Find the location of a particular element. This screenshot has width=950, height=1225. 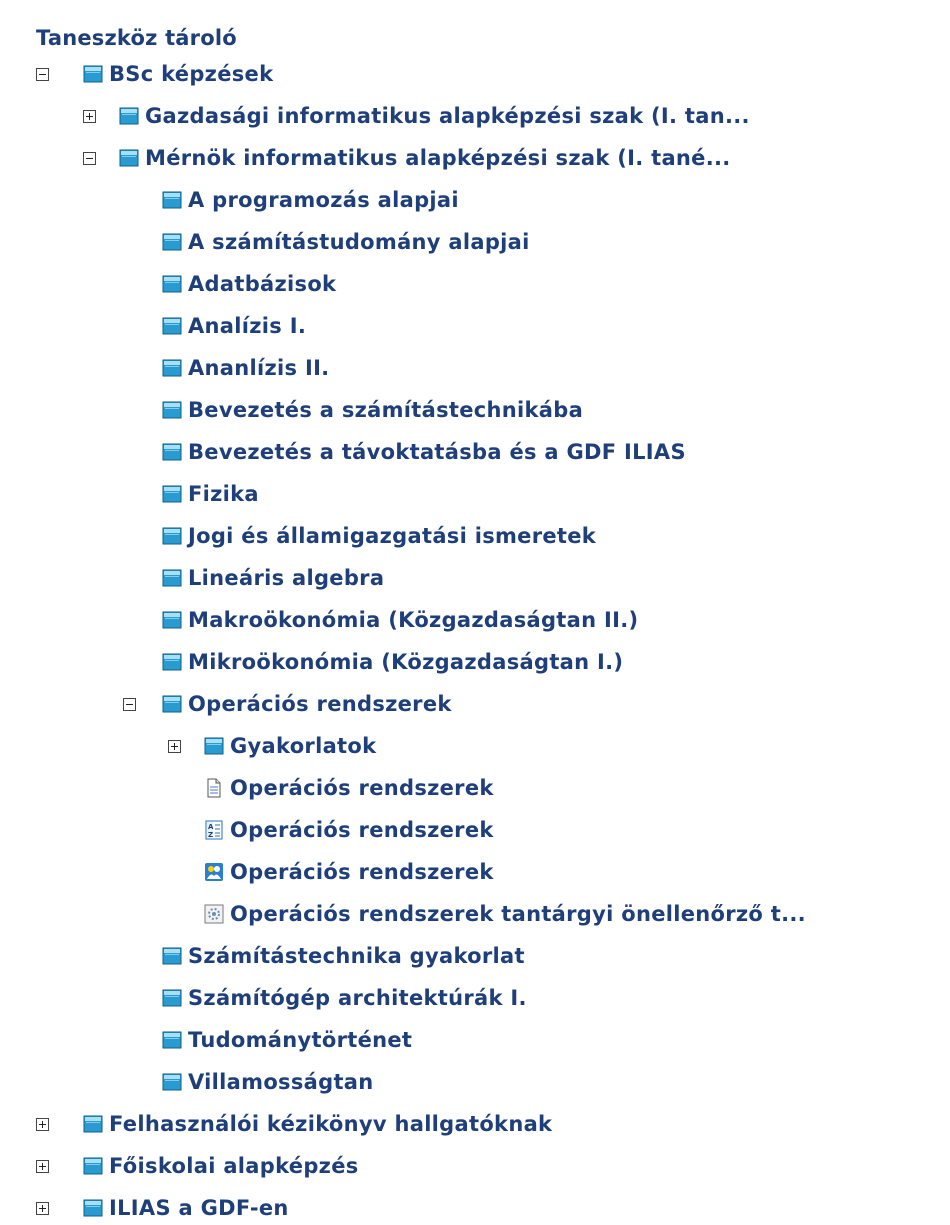

tree-node: Bevezetés a számítástechnikába is located at coordinates (372, 410).